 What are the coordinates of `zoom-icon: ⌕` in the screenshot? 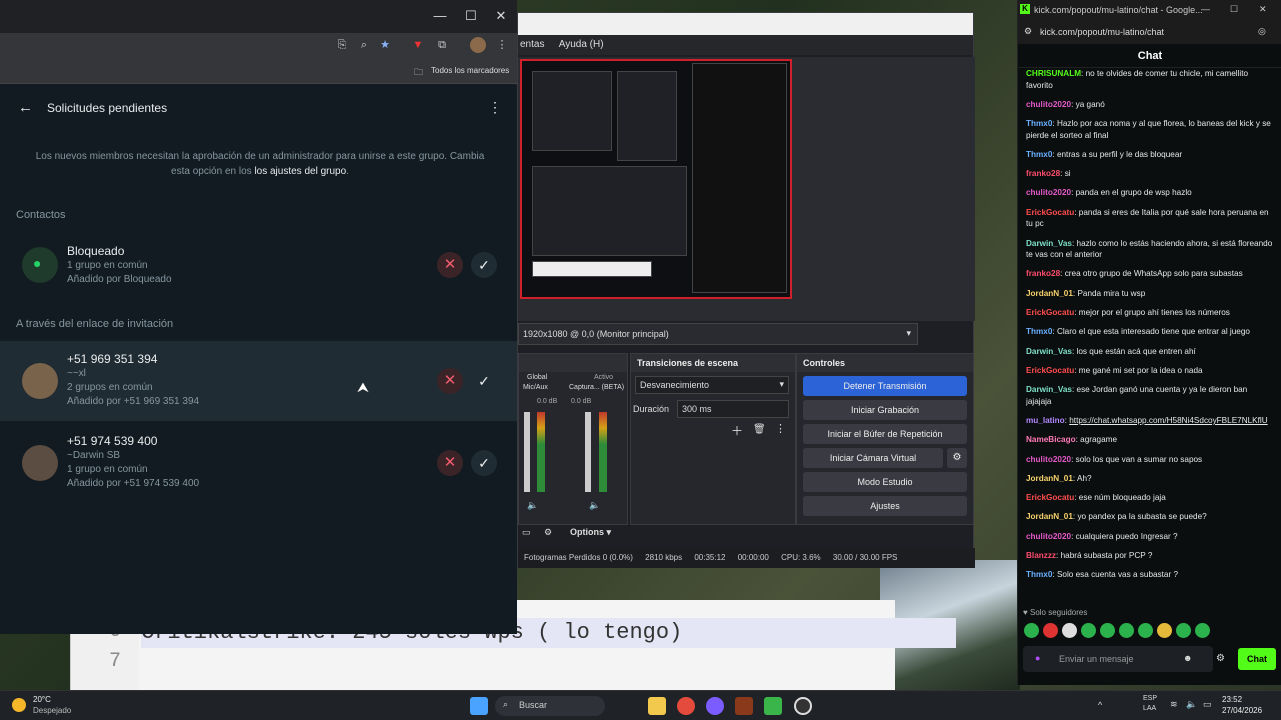 It's located at (364, 45).